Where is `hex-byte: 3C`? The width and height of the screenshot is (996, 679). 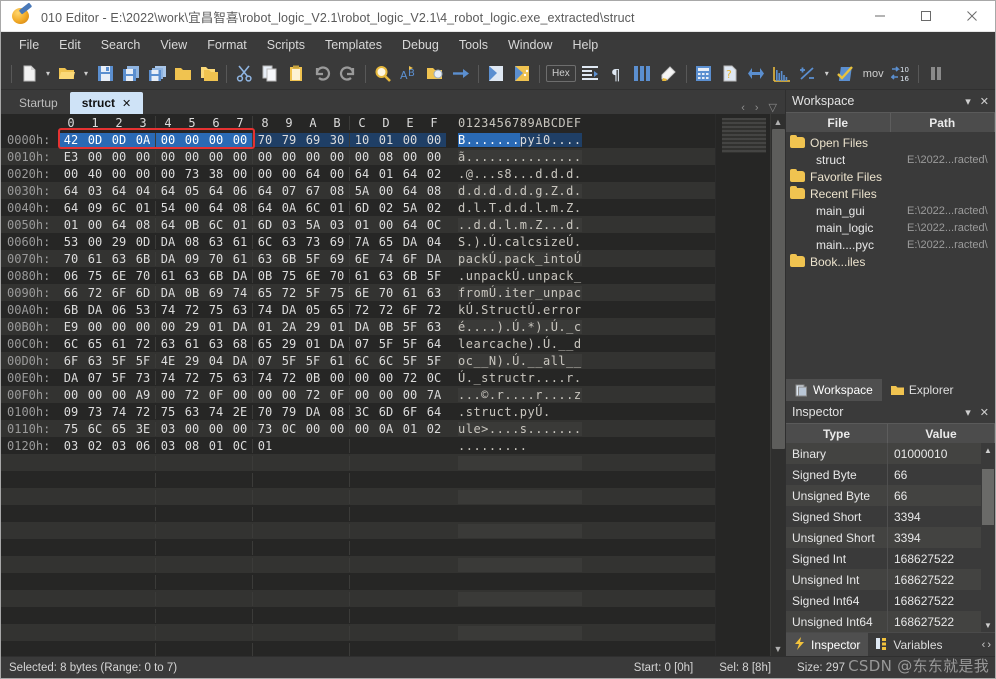
hex-byte: 3C is located at coordinates (362, 412).